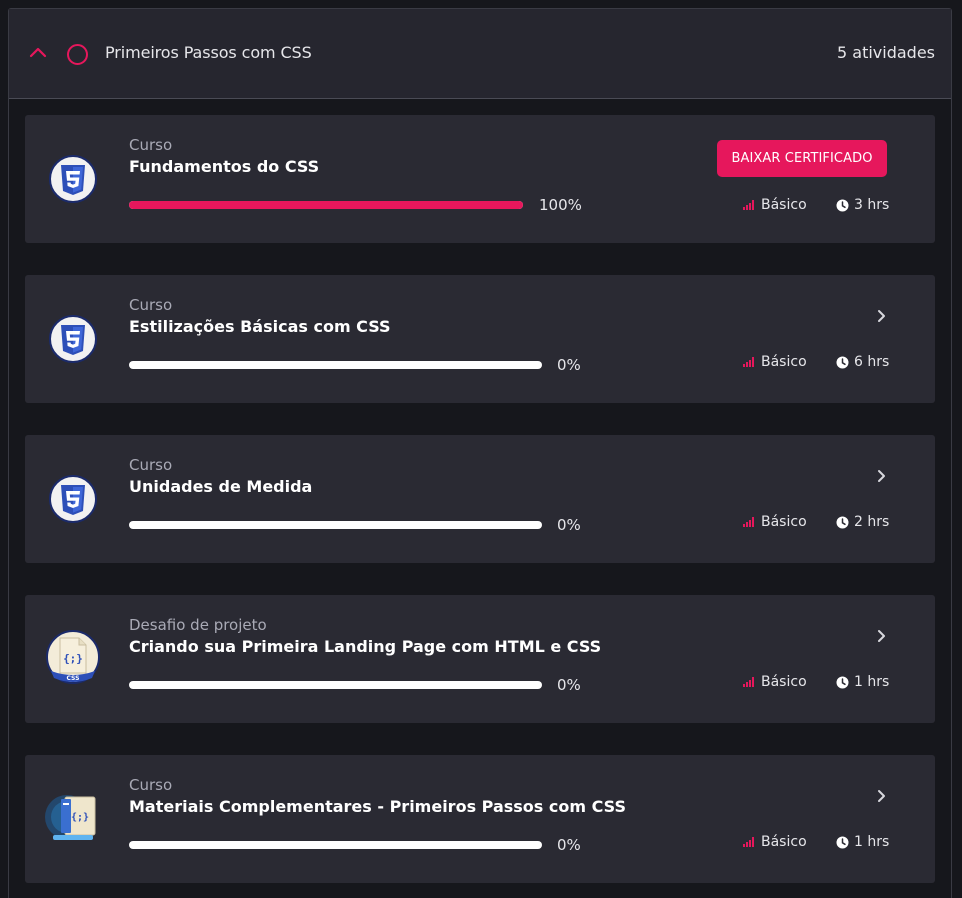  I want to click on css-file-icon: {;} CSS, so click(73, 657).